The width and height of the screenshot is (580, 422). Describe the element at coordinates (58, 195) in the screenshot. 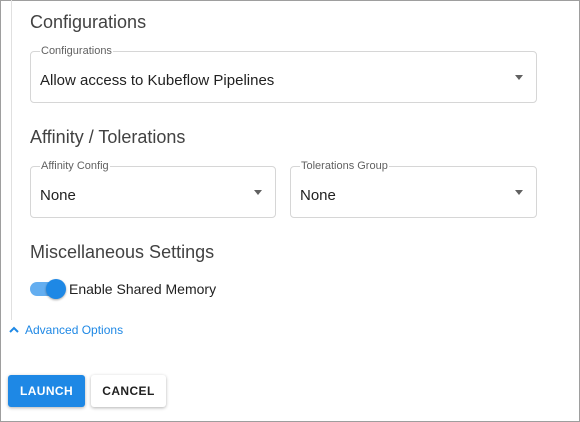

I see `affinity-config-value: None` at that location.